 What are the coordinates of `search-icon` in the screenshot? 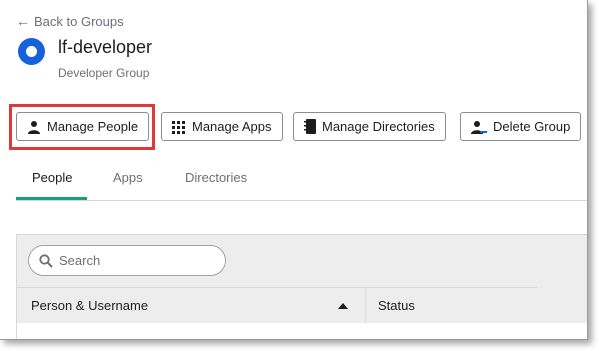 It's located at (46, 260).